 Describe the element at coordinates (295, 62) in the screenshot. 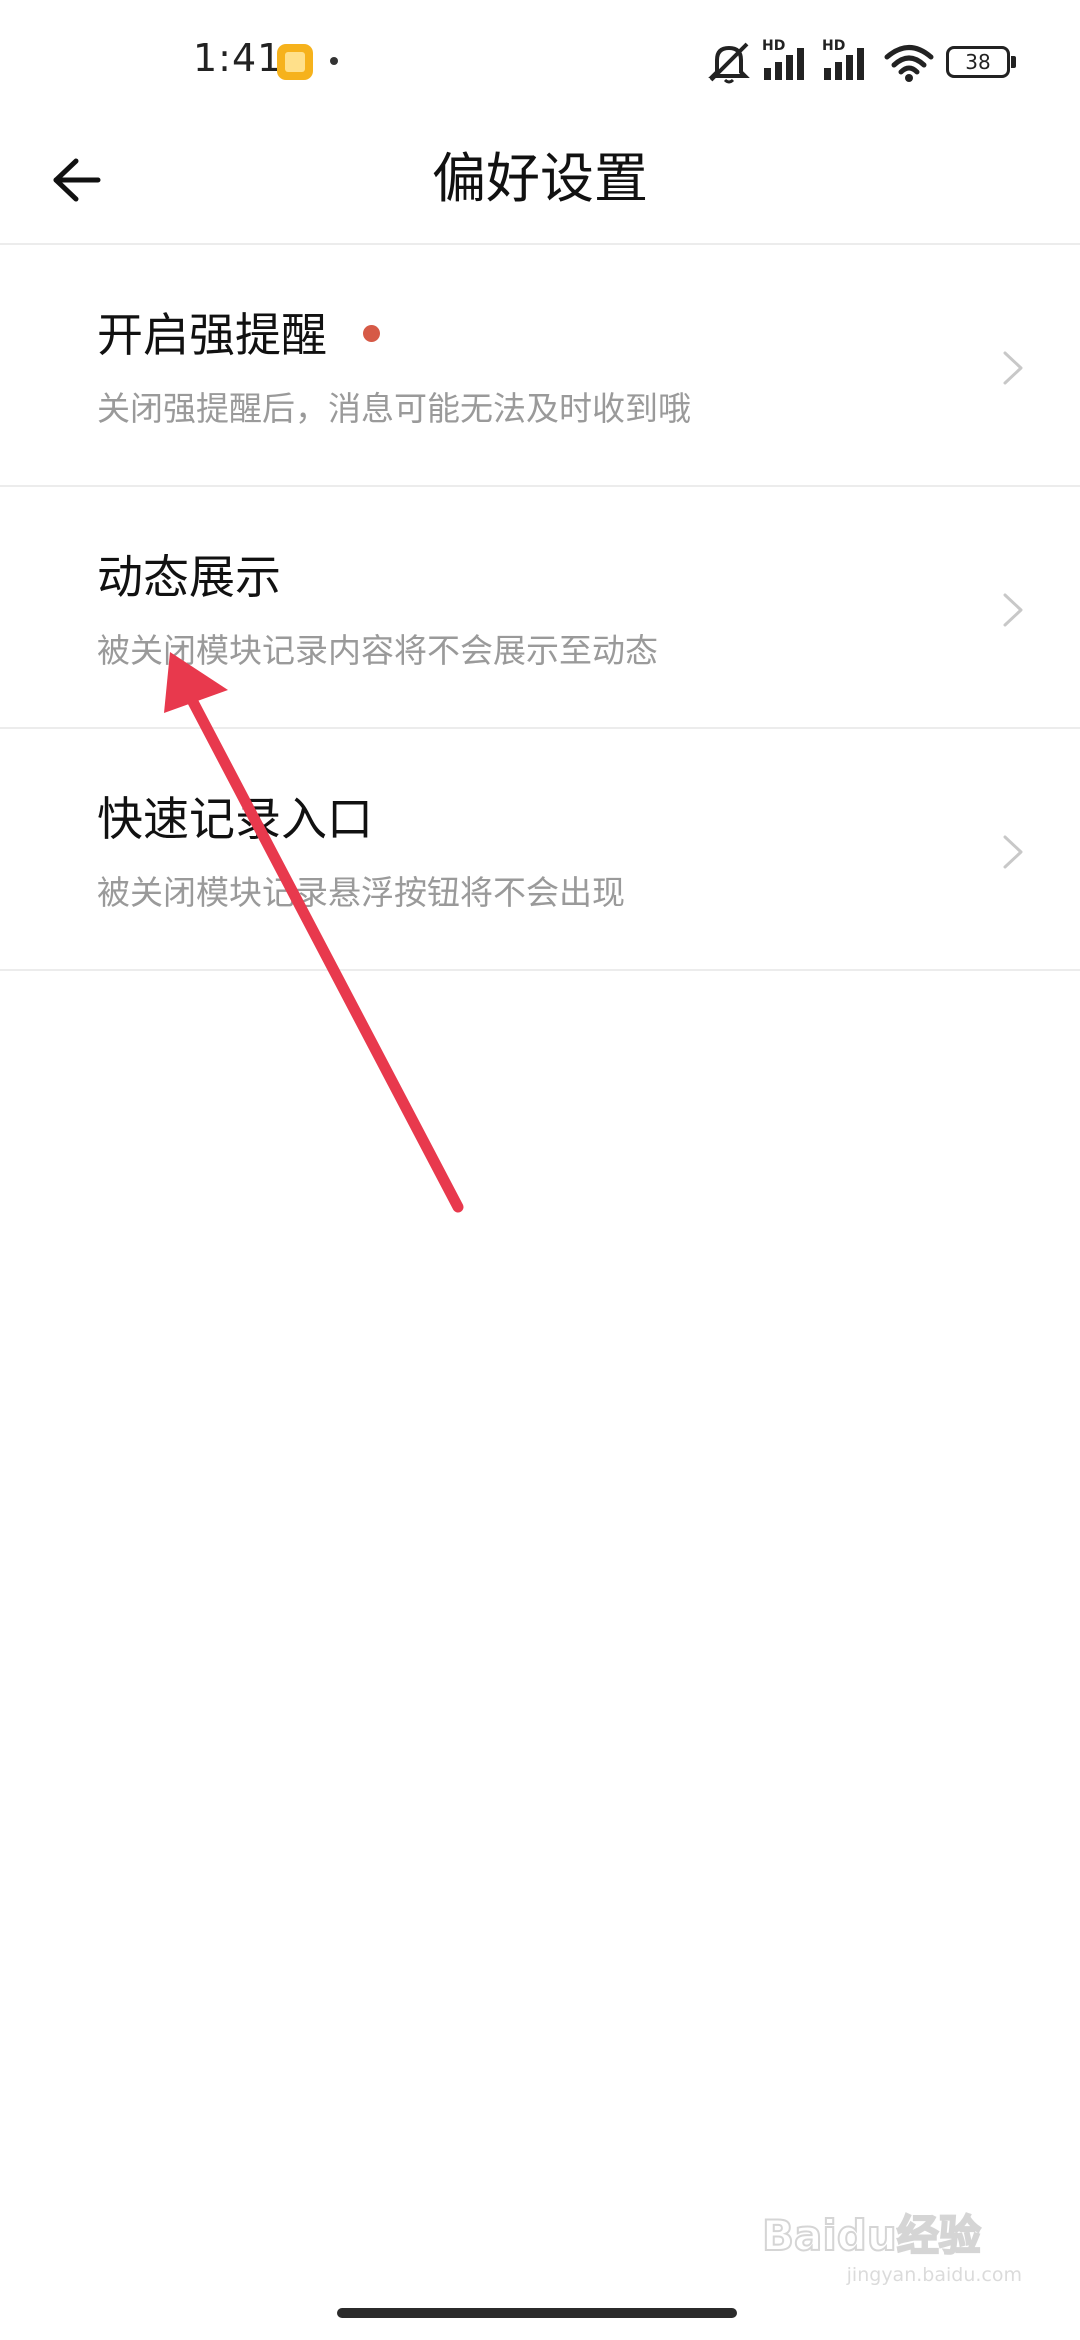

I see `app-notification-icon` at that location.